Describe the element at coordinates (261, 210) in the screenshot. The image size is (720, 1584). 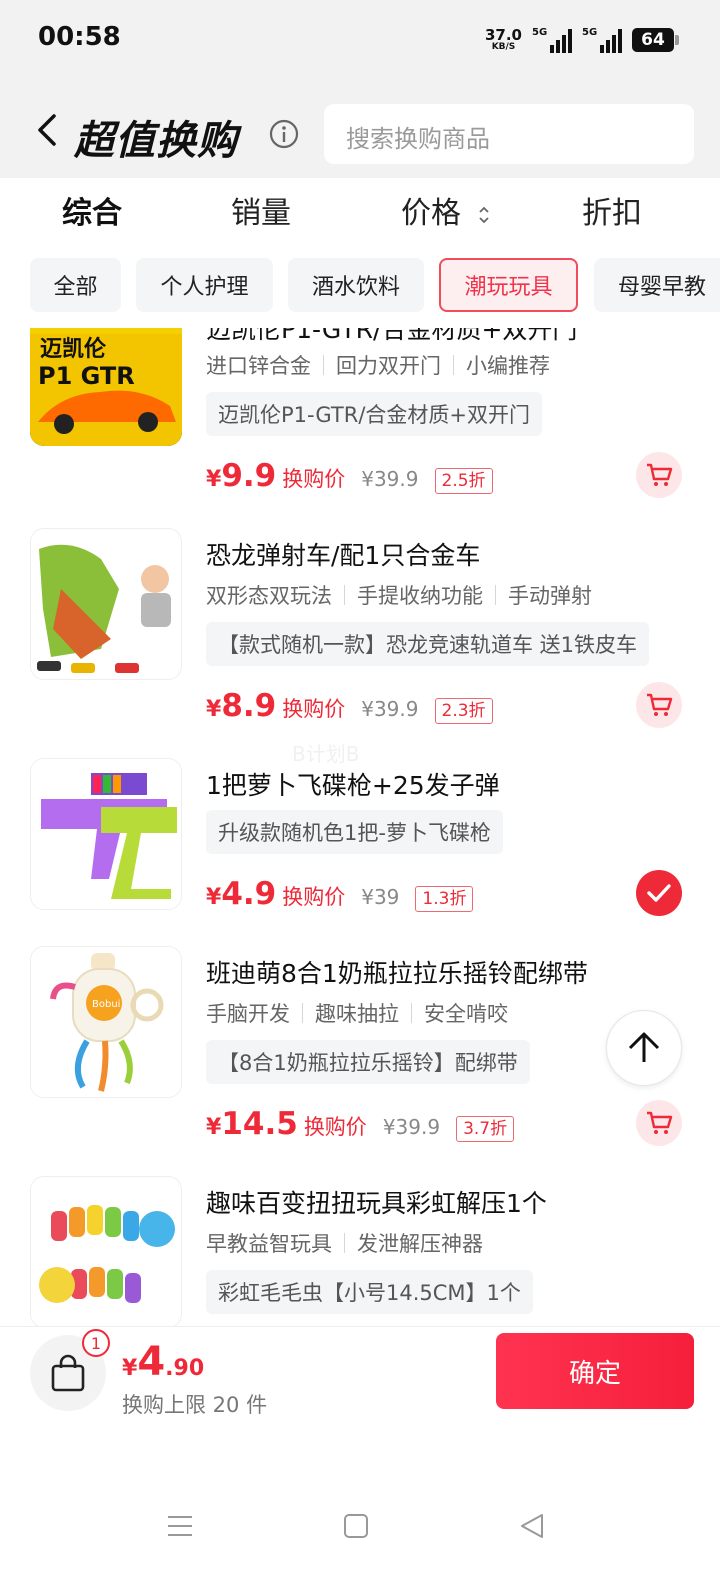
I see `sort-sales: 销量` at that location.